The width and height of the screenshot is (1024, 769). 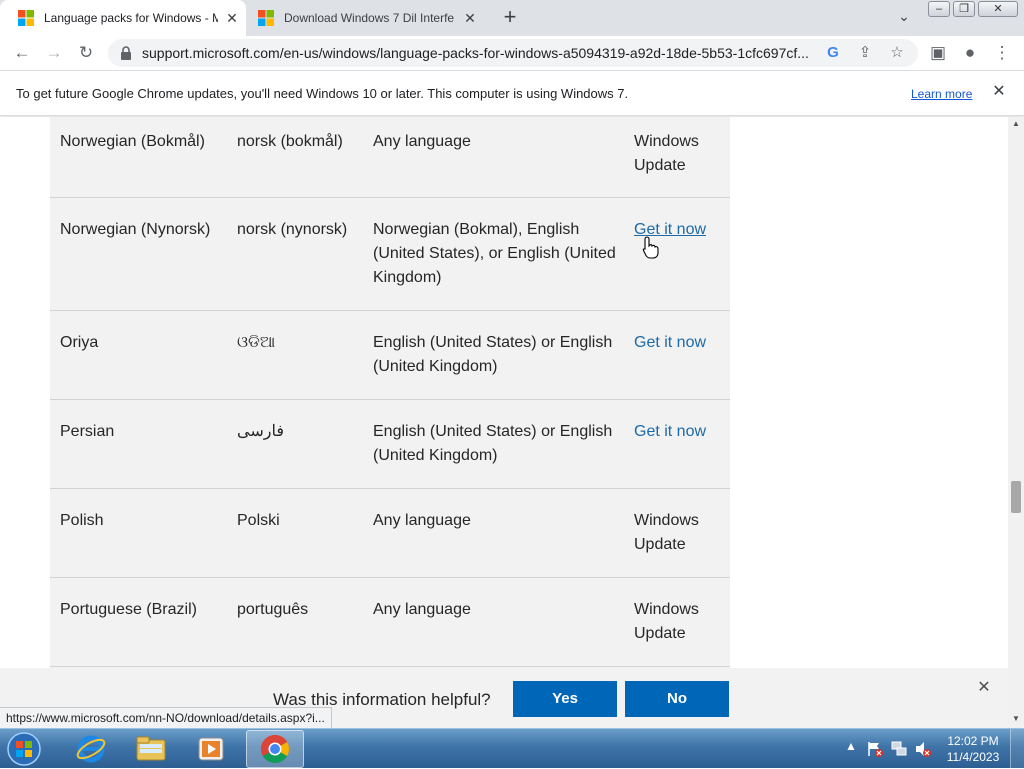 What do you see at coordinates (260, 431) in the screenshot?
I see `native-name-cell: فارسی` at bounding box center [260, 431].